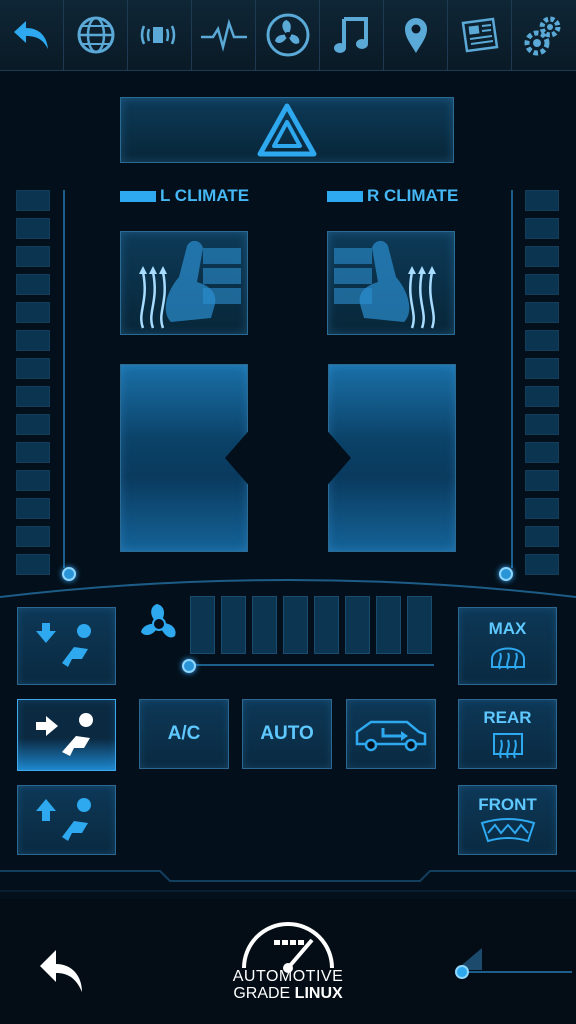  I want to click on max-defrost-label: MAX, so click(507, 628).